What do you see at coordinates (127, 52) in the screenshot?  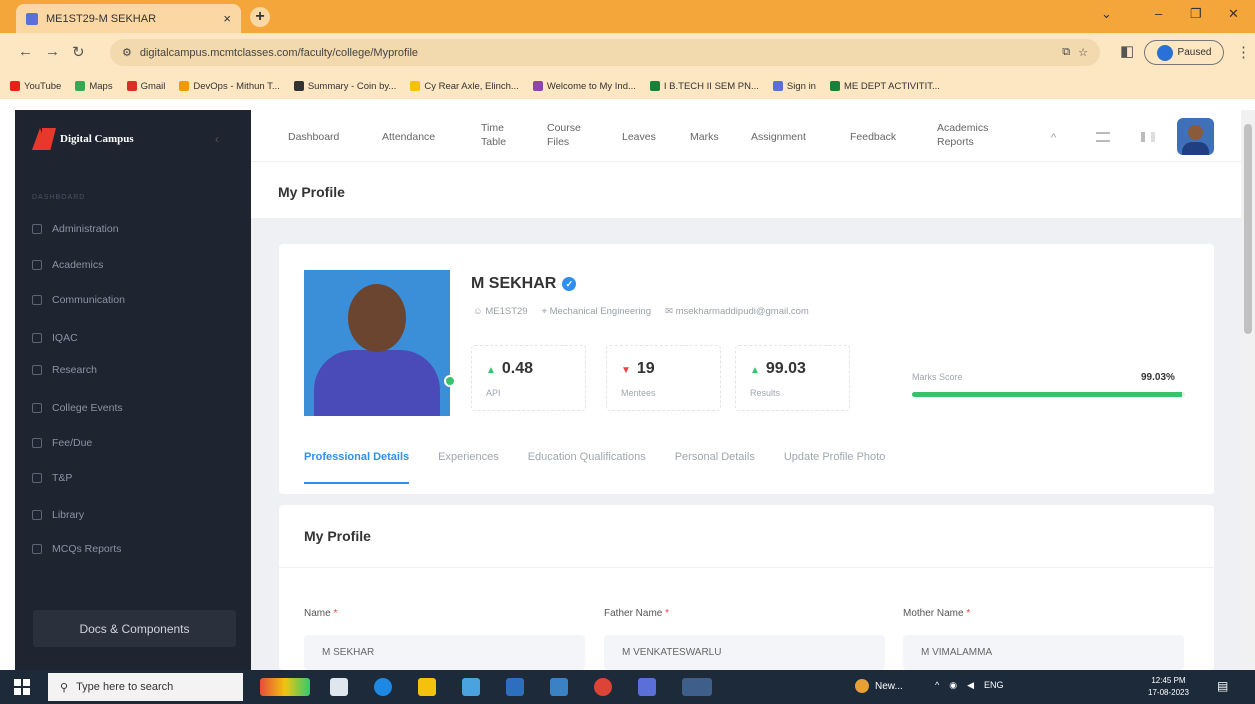 I see `site-info-icon: ⚙` at bounding box center [127, 52].